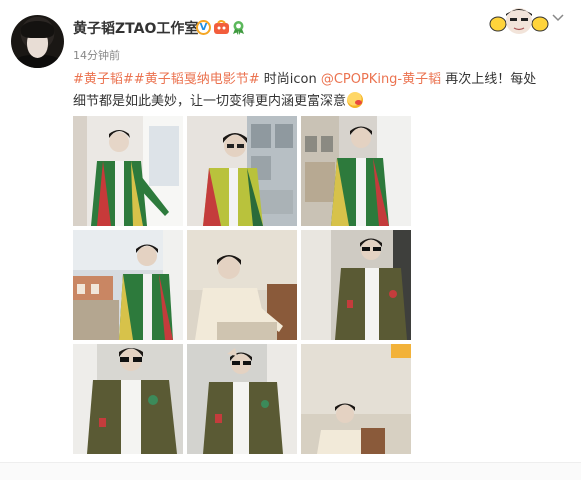  Describe the element at coordinates (103, 79) in the screenshot. I see `topic-link: #黄子韬#` at that location.